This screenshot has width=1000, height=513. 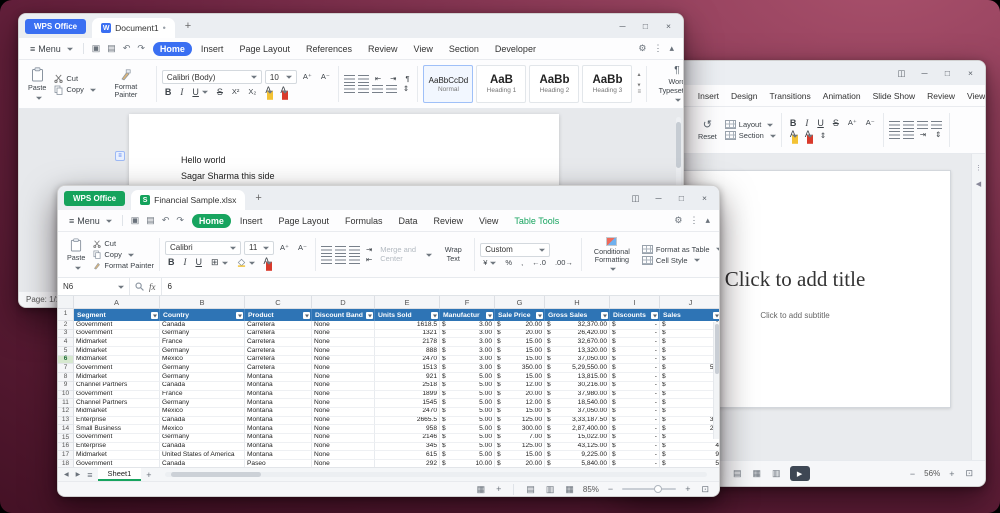 I want to click on character-spacing-icon: ⇕, so click(x=823, y=136).